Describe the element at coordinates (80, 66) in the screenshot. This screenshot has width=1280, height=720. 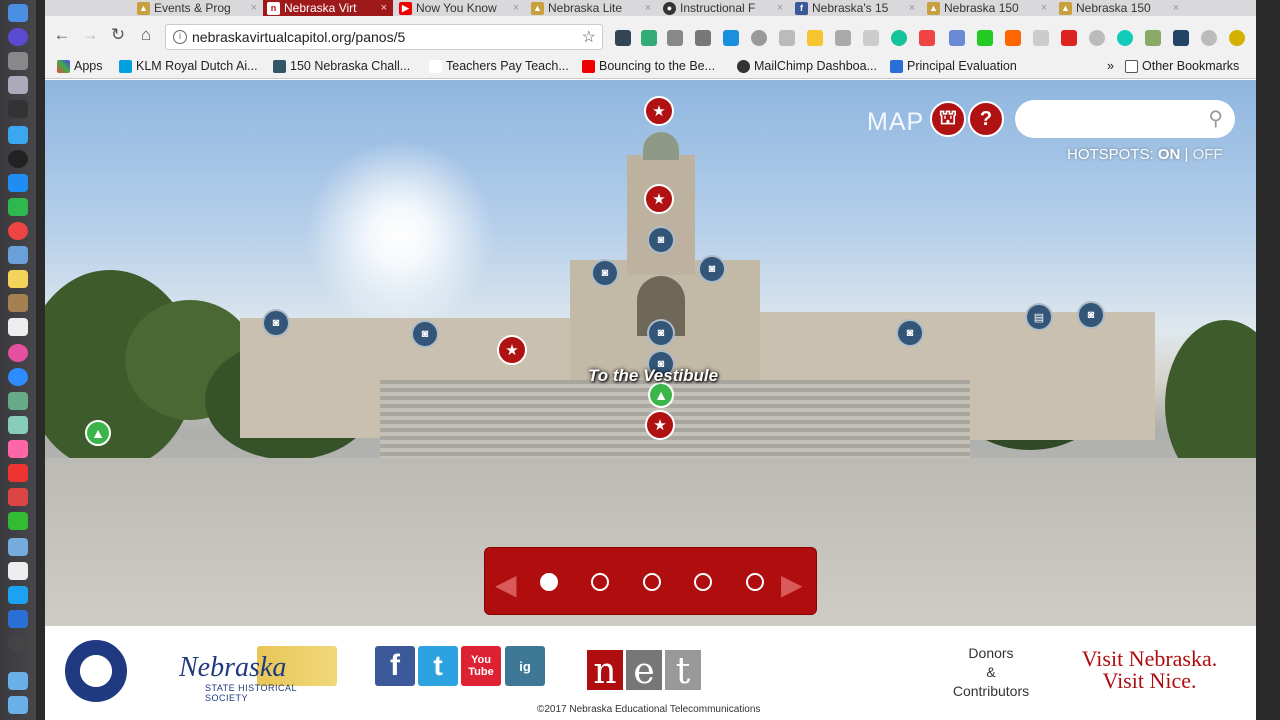
I see `bookmark-apps: Apps` at that location.